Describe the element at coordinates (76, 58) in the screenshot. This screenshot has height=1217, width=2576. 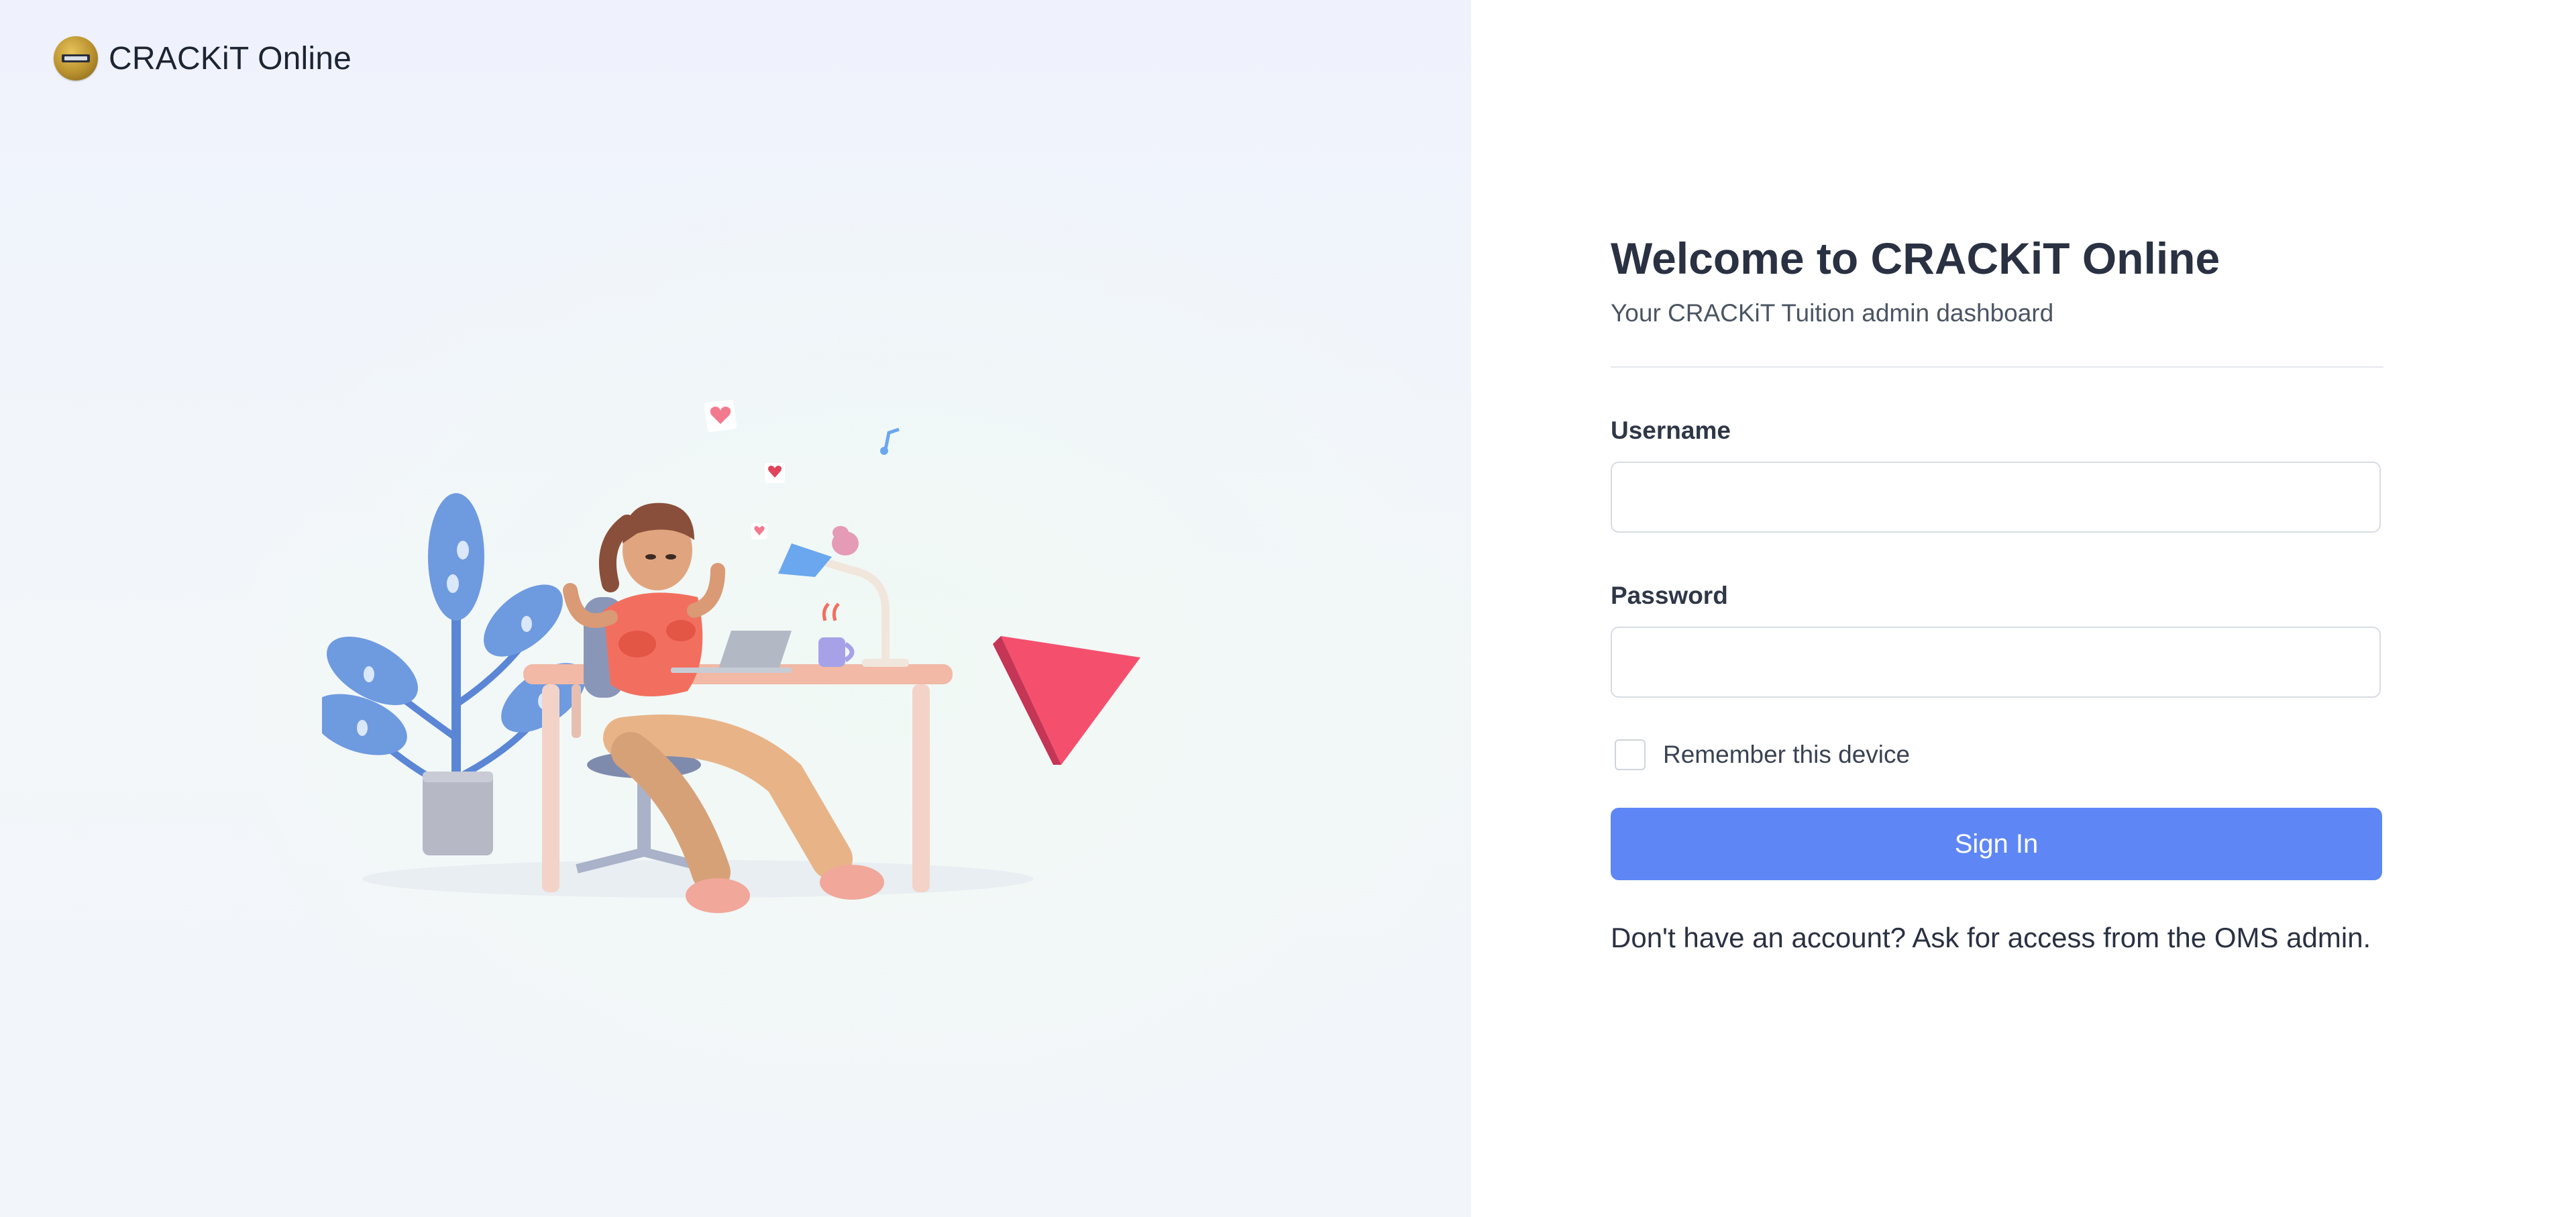
I see `crackit-logo-icon` at that location.